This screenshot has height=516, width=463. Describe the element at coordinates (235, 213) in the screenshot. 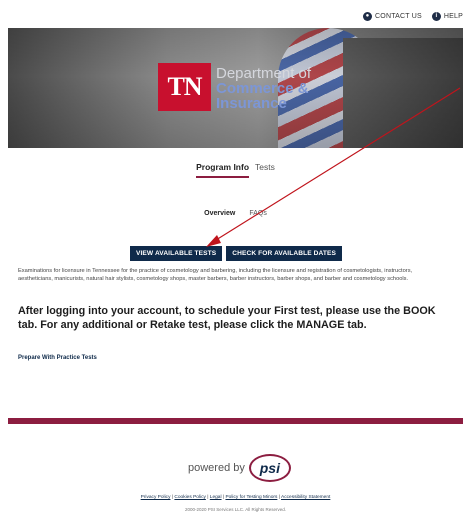

I see `sub-tabs: Overview FAQs` at that location.